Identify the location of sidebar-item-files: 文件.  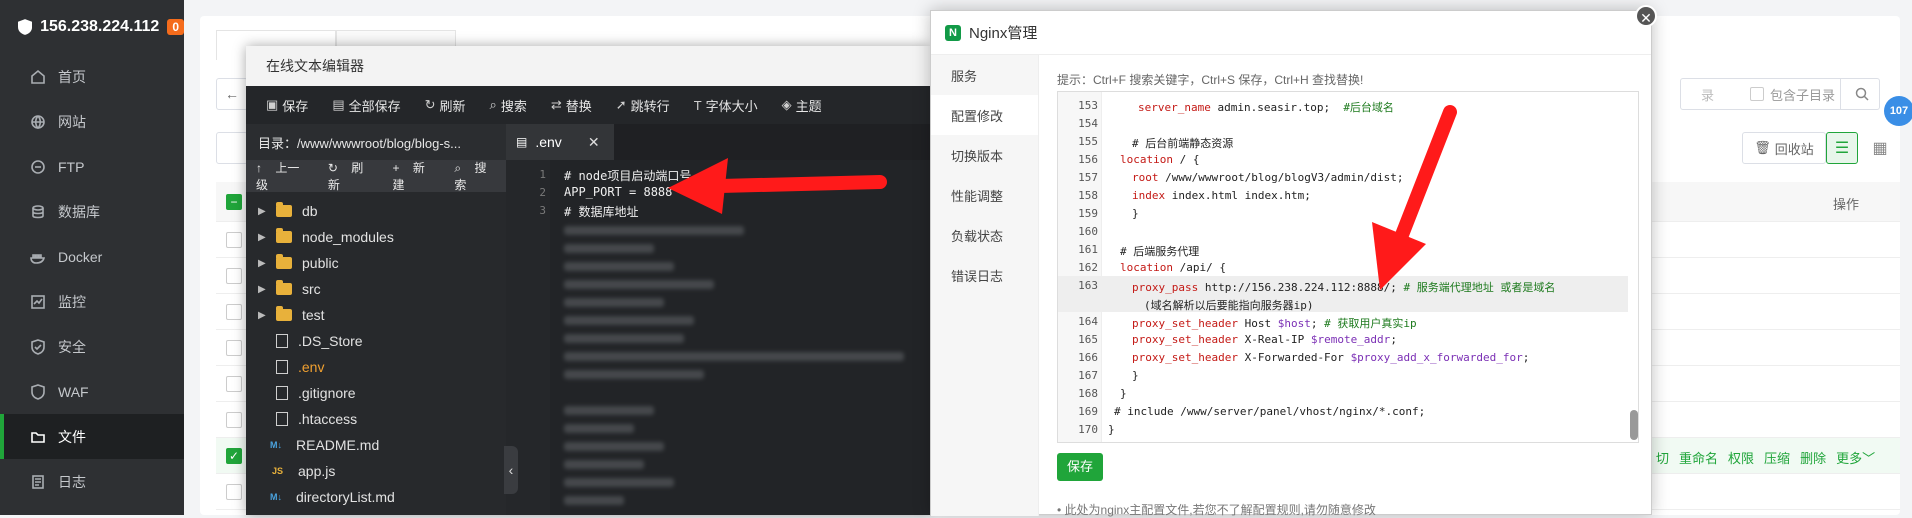
(92, 436).